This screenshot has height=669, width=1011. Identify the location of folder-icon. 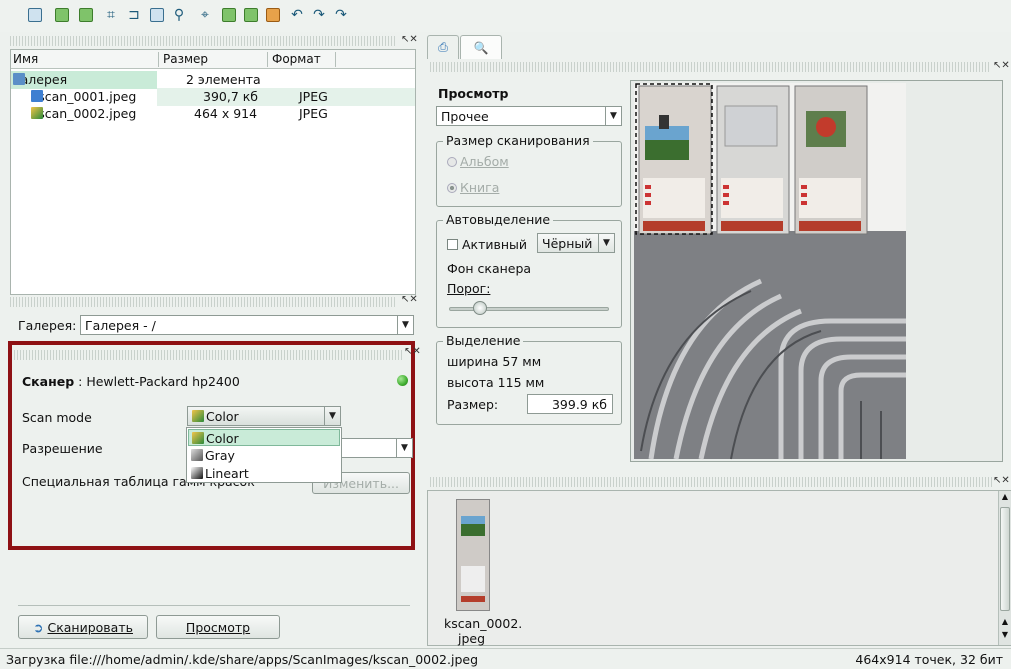
(19, 79).